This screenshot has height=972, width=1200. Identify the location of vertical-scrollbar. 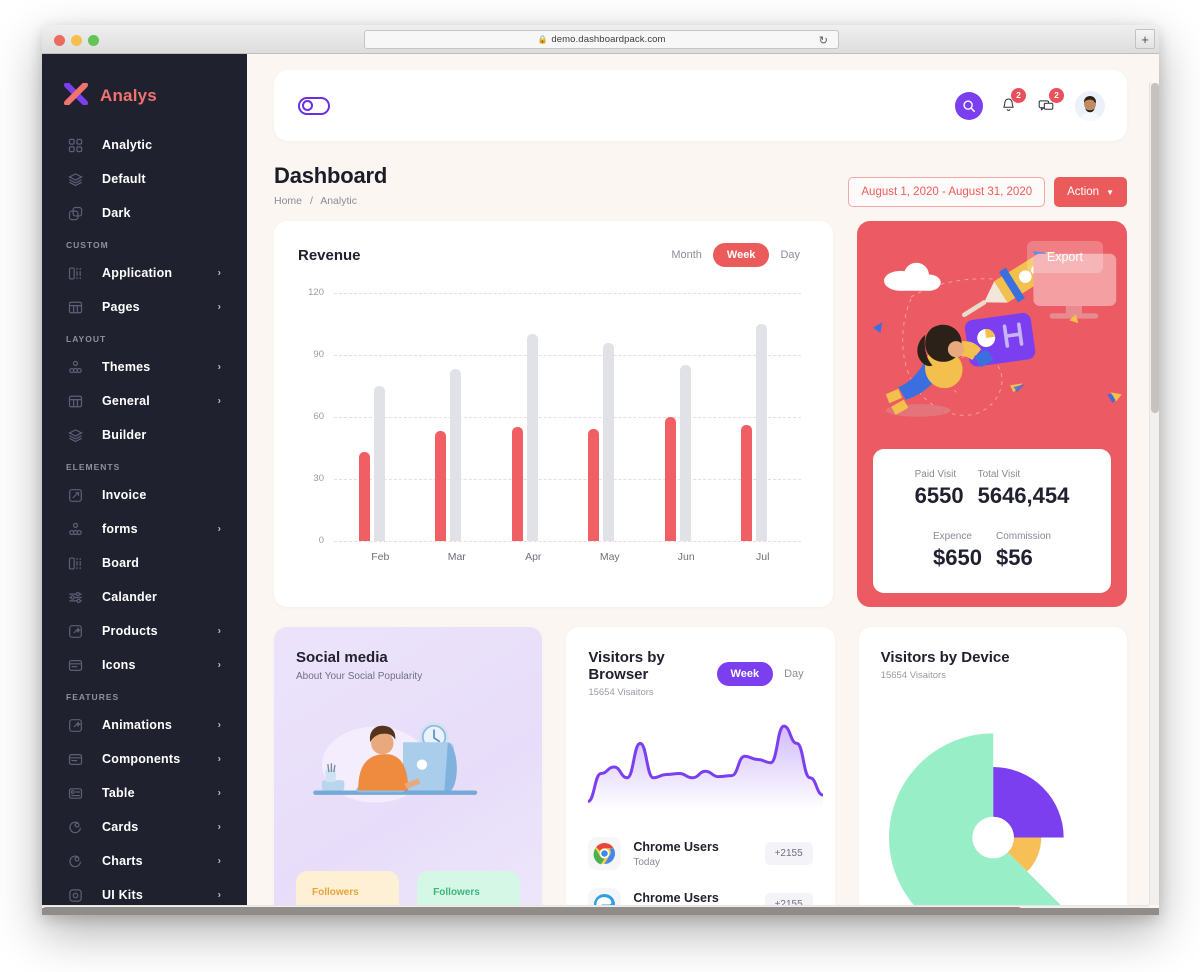
(1154, 494).